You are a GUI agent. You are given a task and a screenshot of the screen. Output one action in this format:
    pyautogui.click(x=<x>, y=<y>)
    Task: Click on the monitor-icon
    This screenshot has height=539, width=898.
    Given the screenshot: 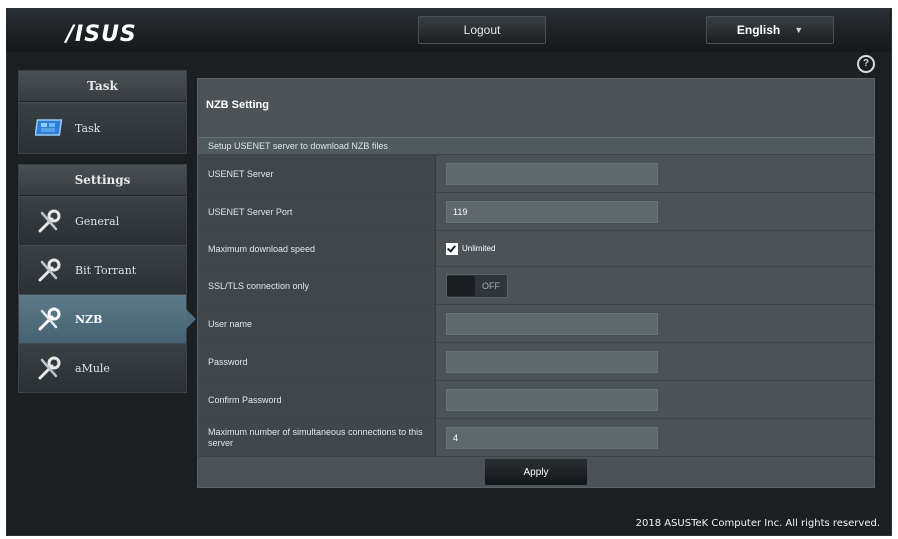 What is the action you would take?
    pyautogui.click(x=50, y=128)
    